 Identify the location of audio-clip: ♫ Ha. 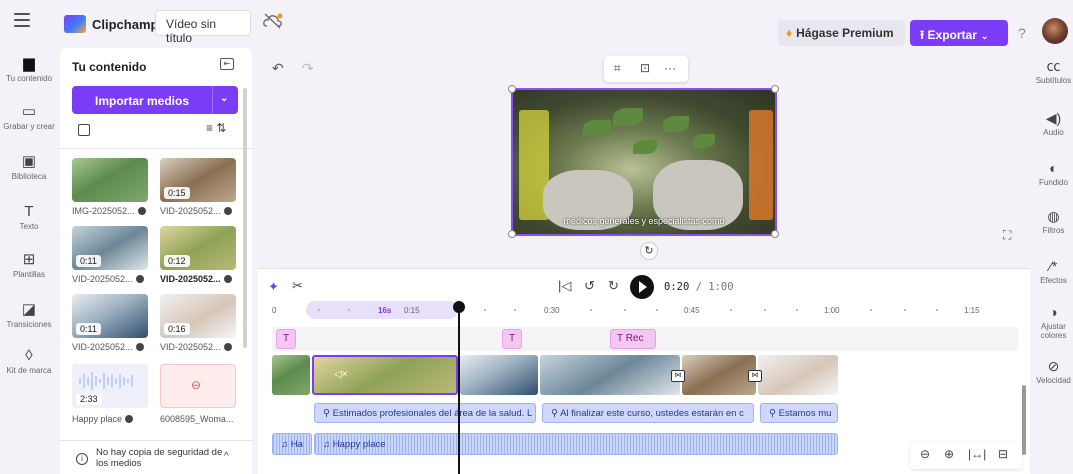
(292, 444).